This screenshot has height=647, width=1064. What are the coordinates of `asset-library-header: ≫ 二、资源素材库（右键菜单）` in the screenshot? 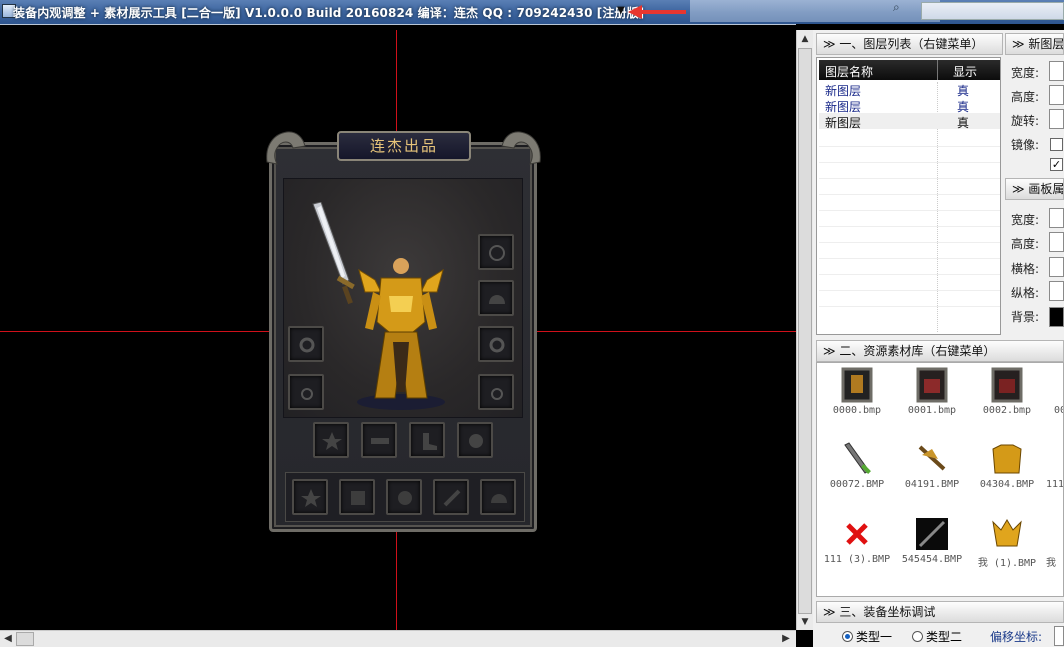 It's located at (940, 351).